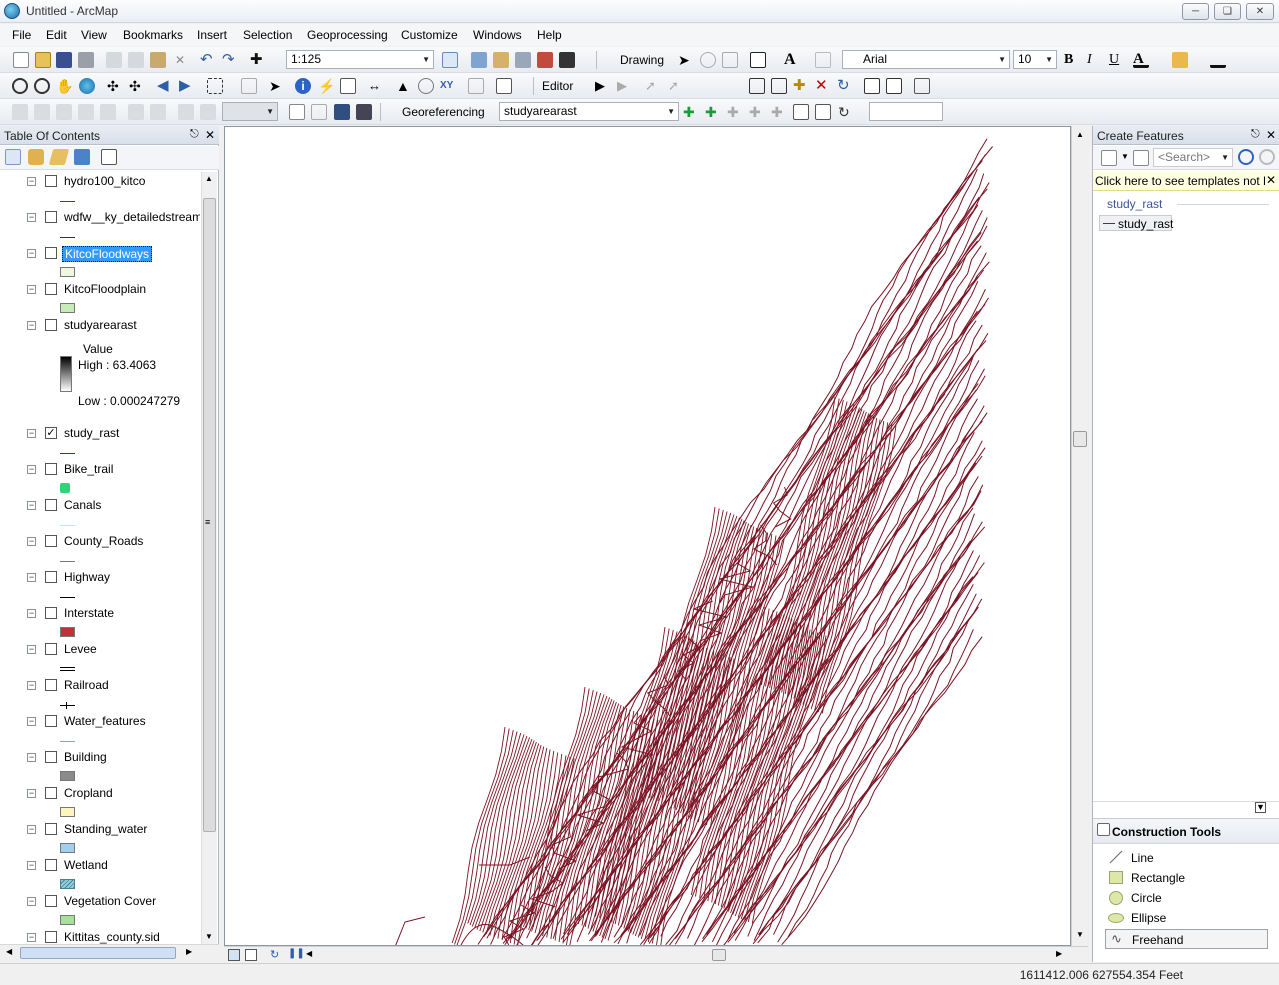  I want to click on layer-name: Cropland, so click(88, 793).